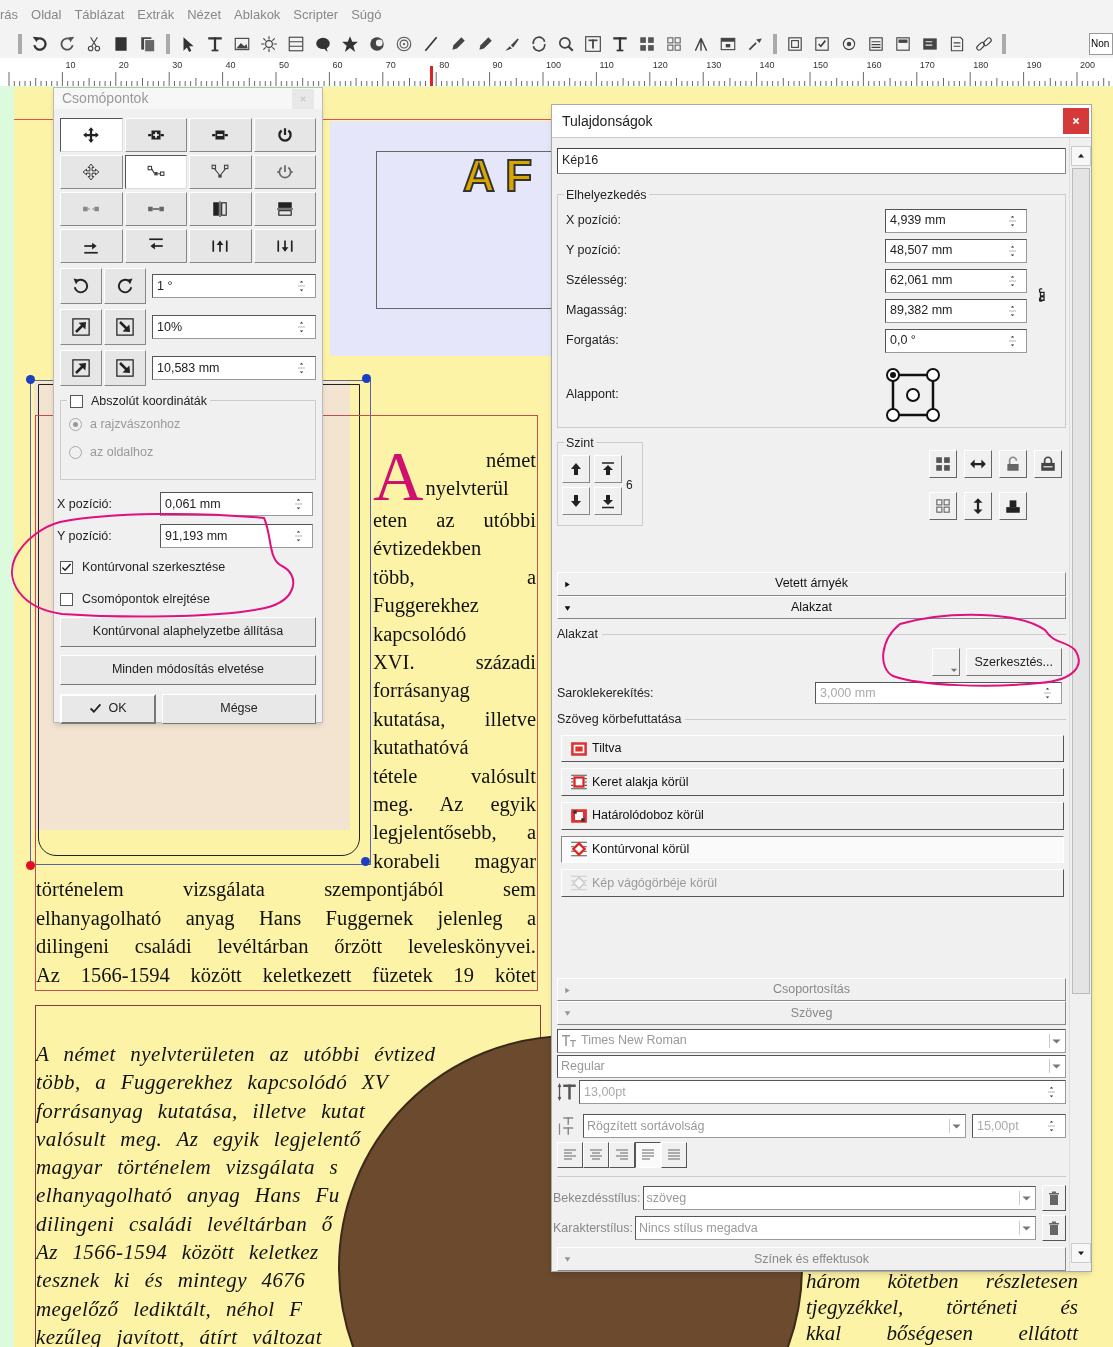  I want to click on cancel-button: Mégse, so click(239, 708).